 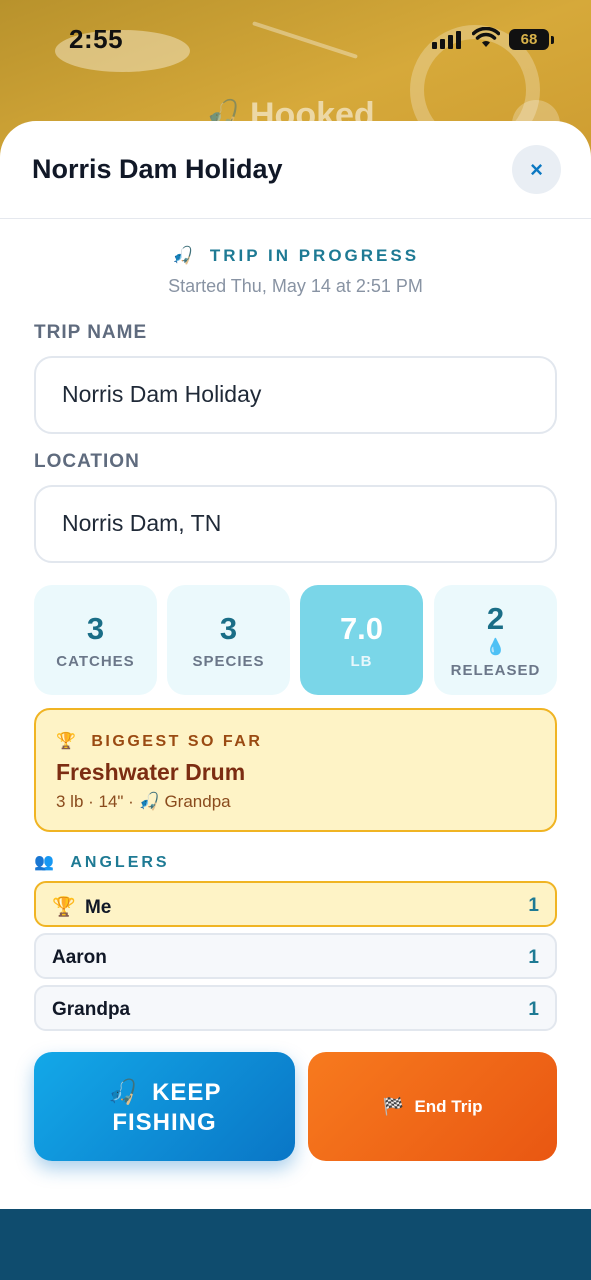 What do you see at coordinates (45, 862) in the screenshot?
I see `people-icon: 👥` at bounding box center [45, 862].